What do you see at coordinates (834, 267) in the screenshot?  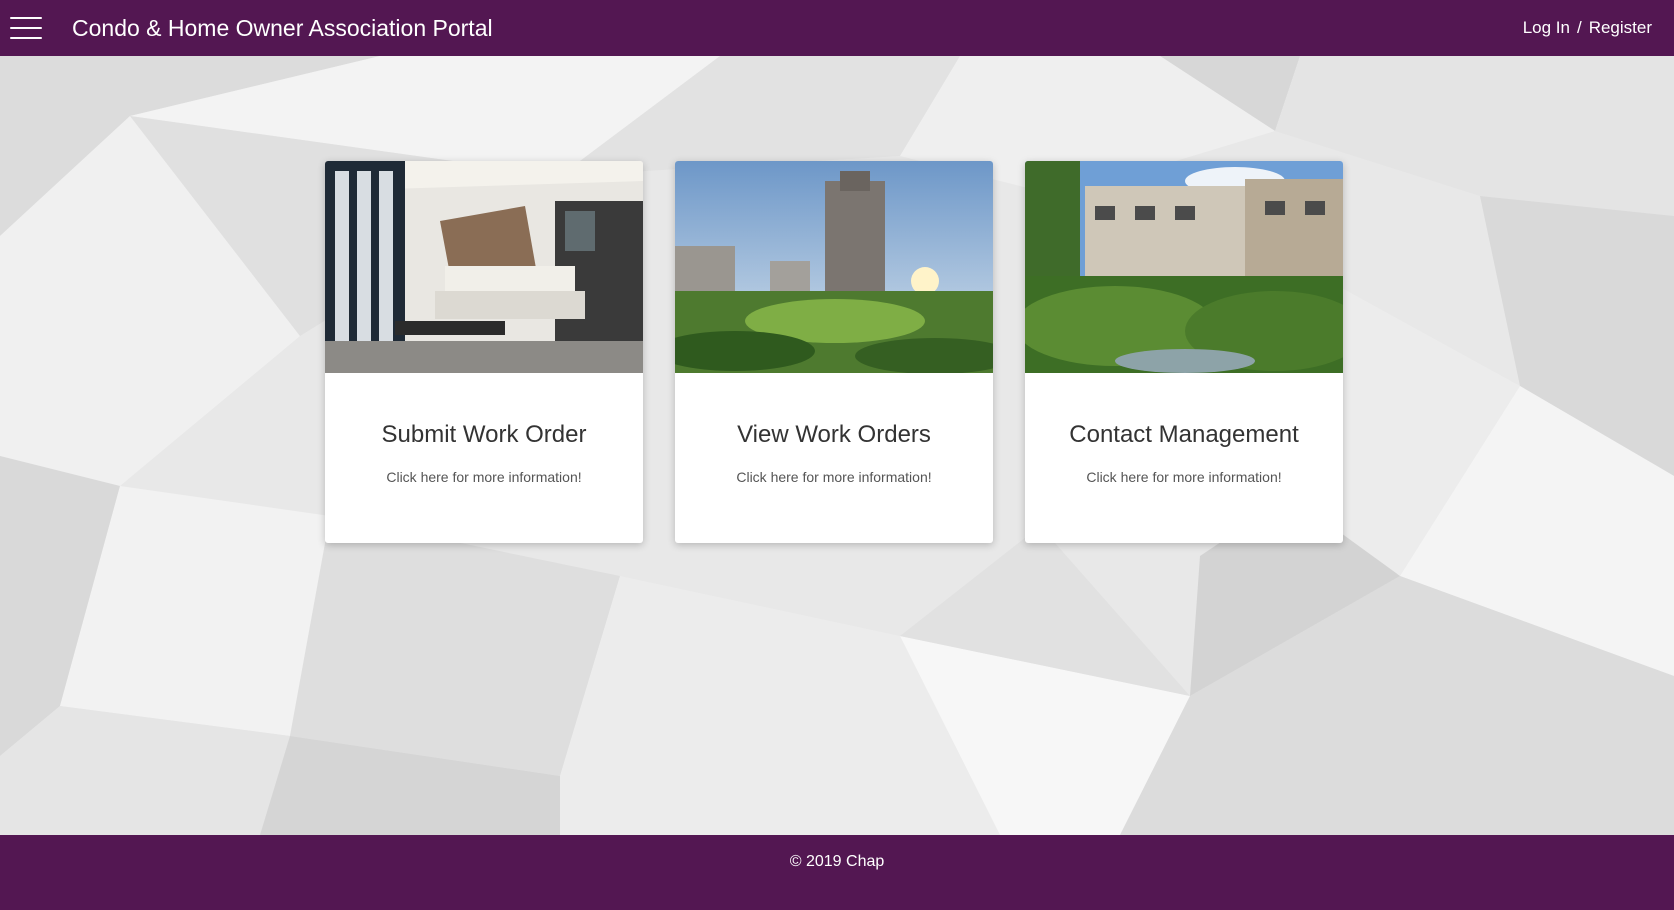 I see `card-image-towers` at bounding box center [834, 267].